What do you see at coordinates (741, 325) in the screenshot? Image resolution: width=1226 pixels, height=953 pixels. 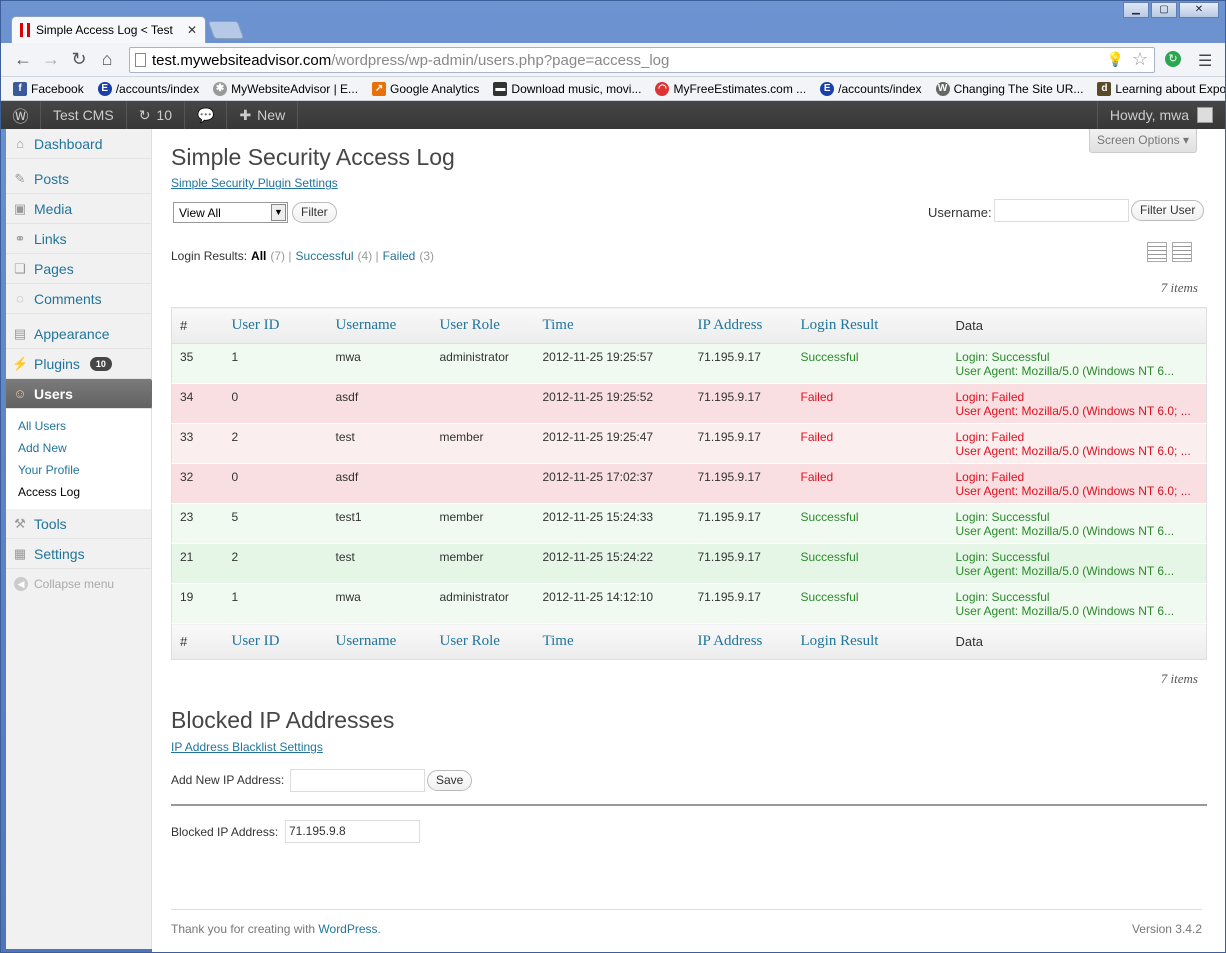 I see `column-header: IP Address` at bounding box center [741, 325].